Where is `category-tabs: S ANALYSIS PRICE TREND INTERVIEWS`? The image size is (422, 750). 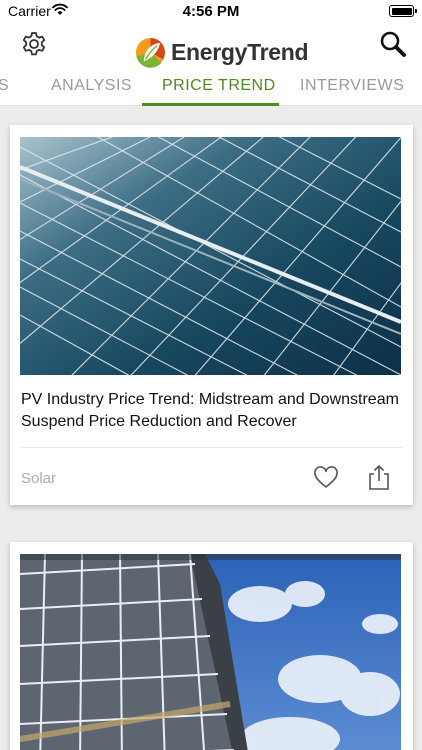 category-tabs: S ANALYSIS PRICE TREND INTERVIEWS is located at coordinates (211, 88).